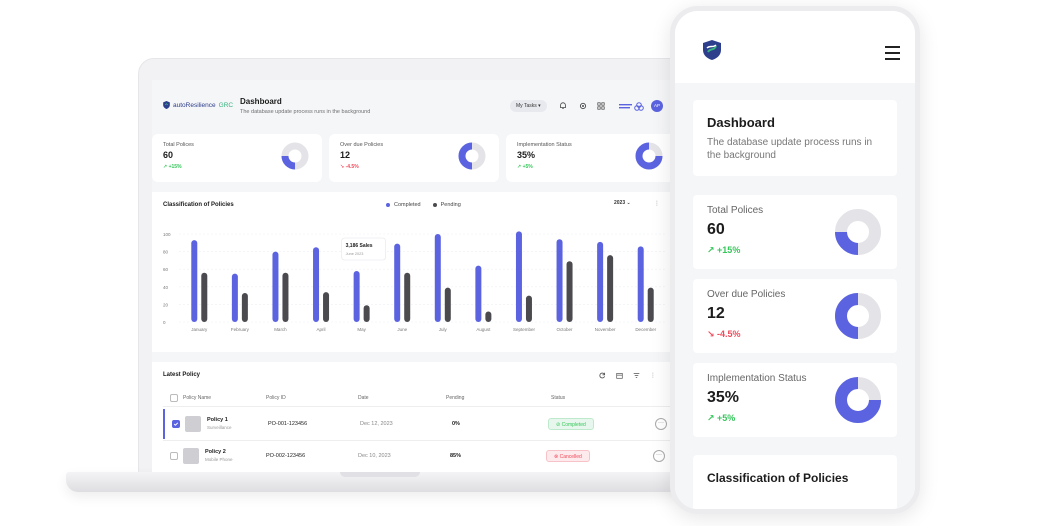  What do you see at coordinates (349, 167) in the screenshot?
I see `stat-delta: ↘ -4.5%` at bounding box center [349, 167].